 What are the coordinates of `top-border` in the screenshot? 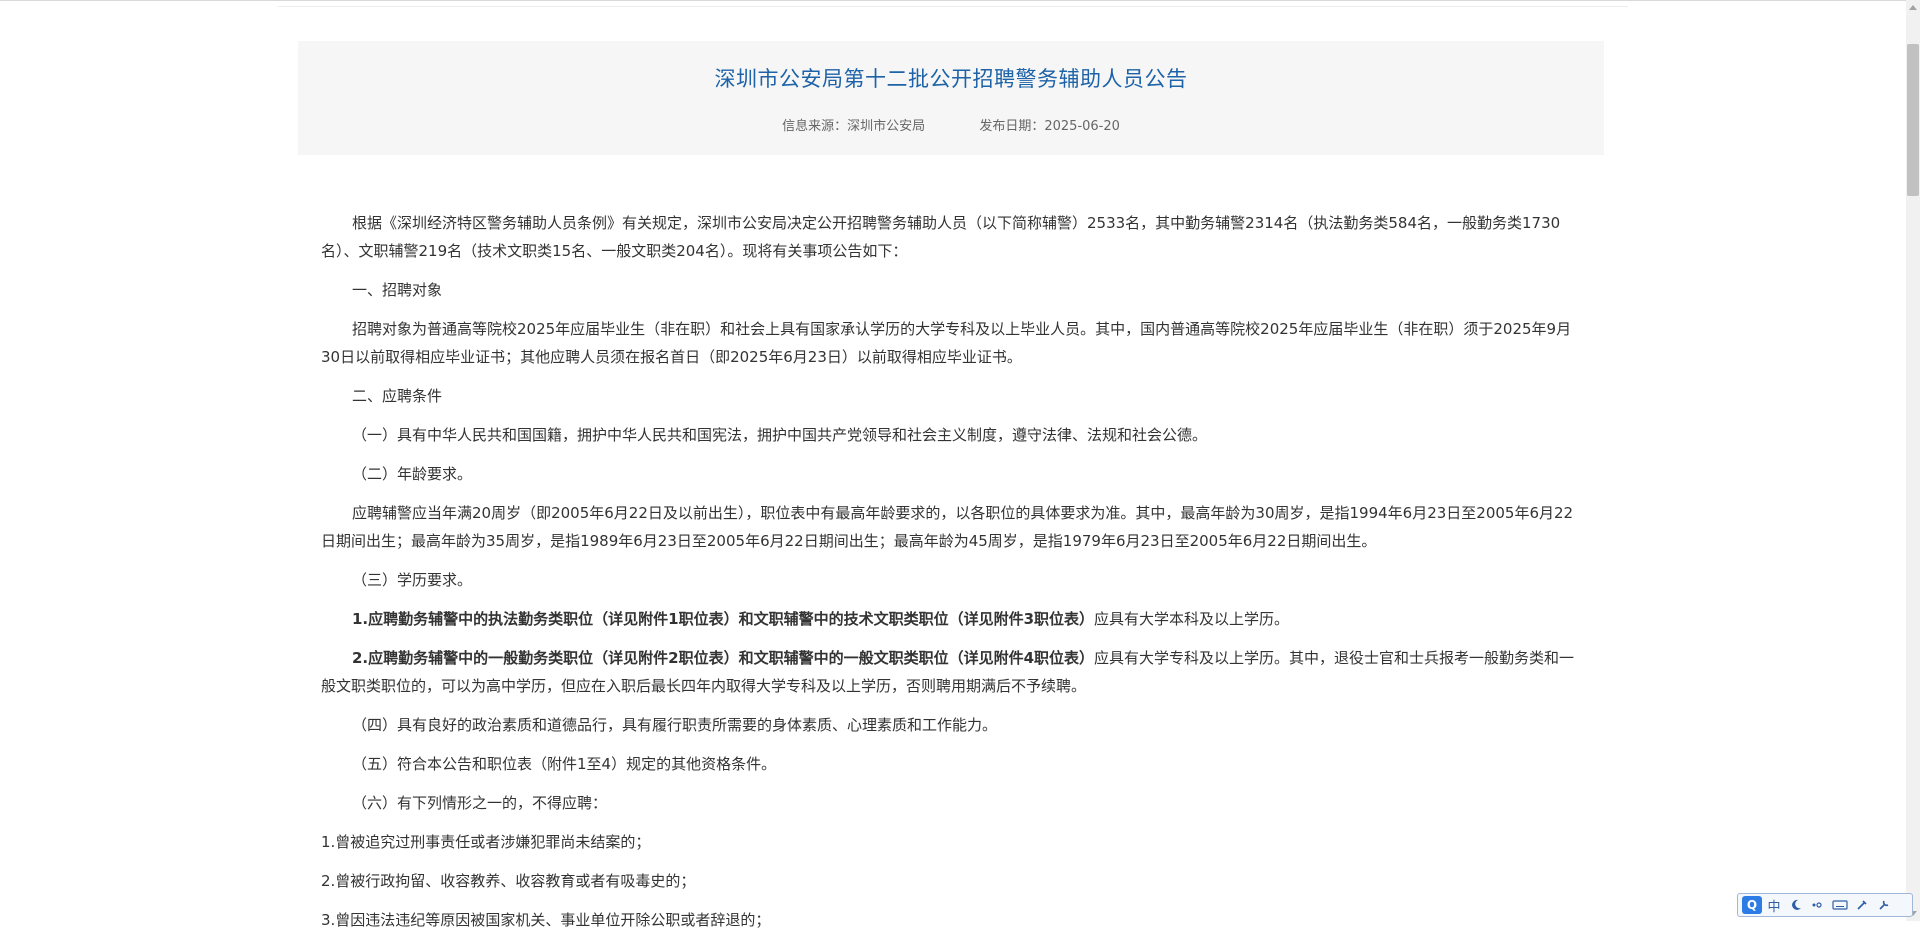 It's located at (953, 0).